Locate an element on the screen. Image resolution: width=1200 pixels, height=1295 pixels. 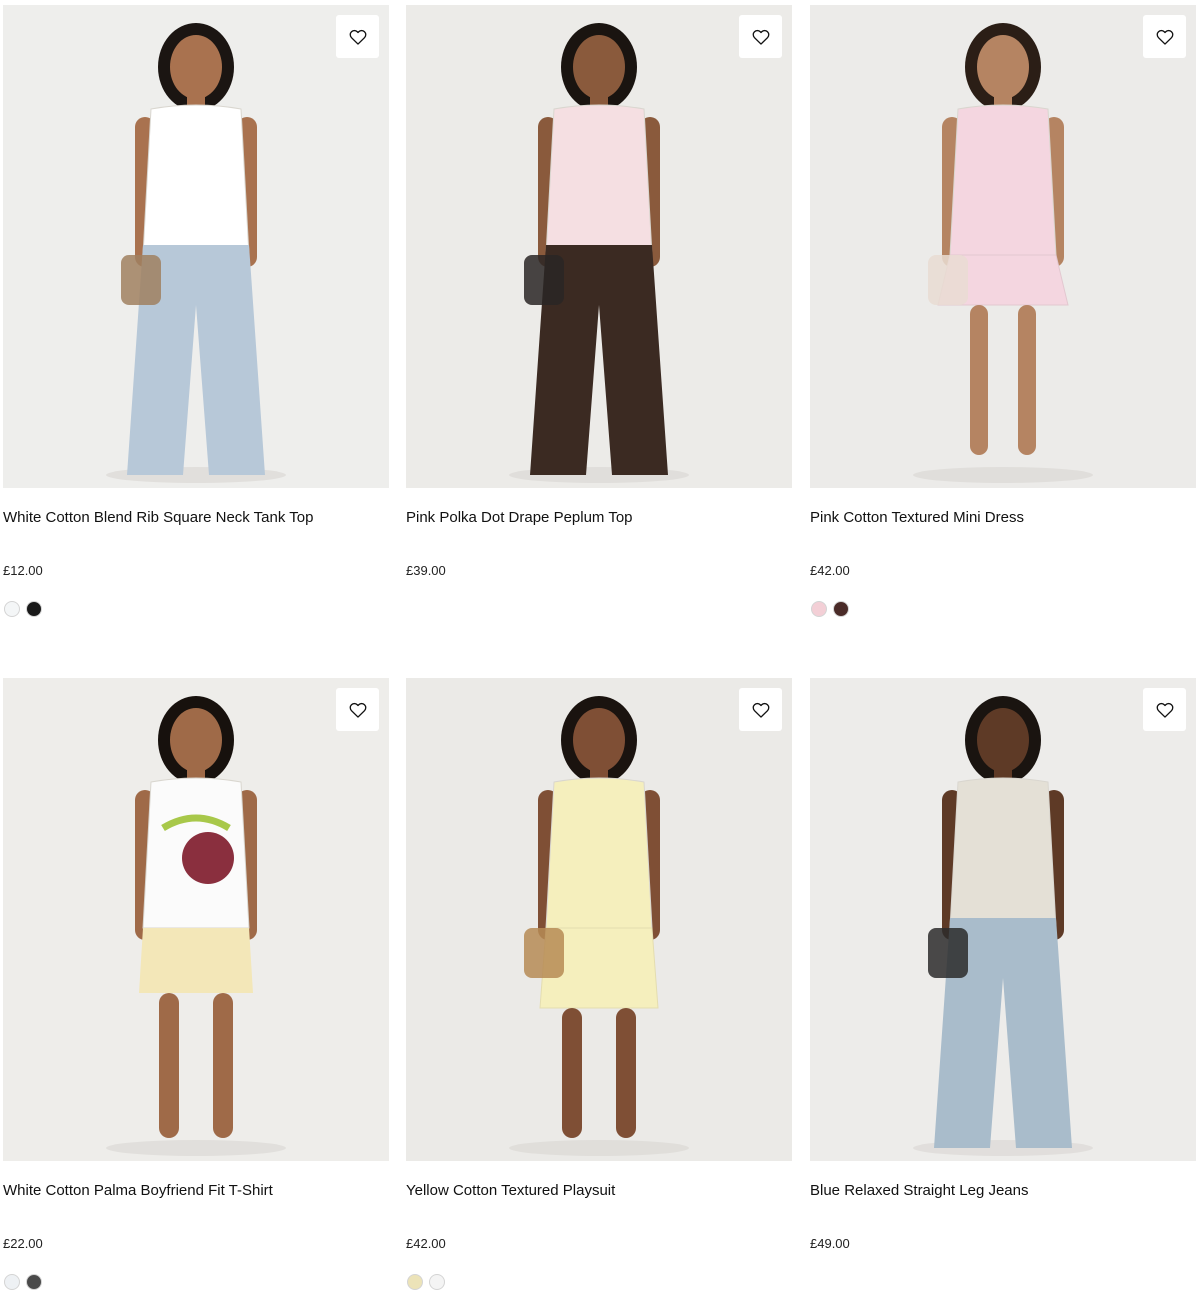
product-price: £22.00 is located at coordinates (23, 1243).